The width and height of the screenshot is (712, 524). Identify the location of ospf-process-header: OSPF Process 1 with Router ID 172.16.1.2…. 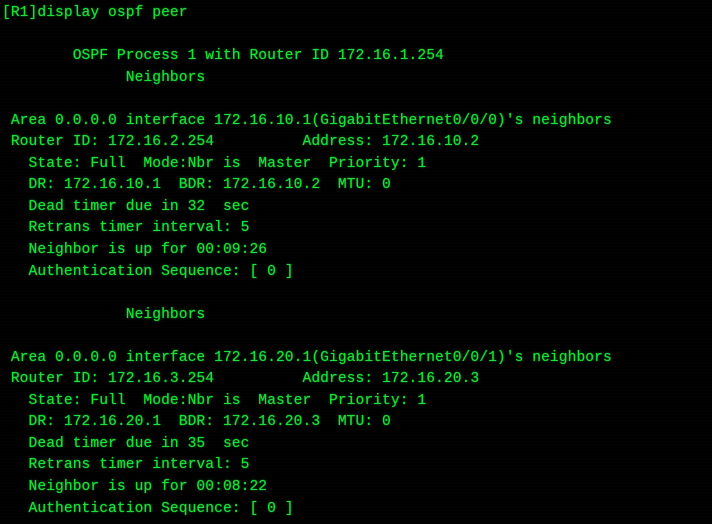
(223, 56).